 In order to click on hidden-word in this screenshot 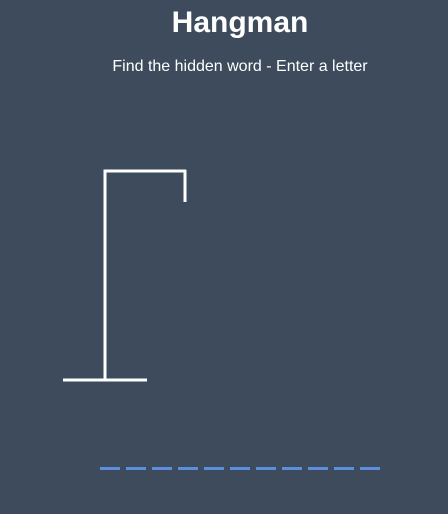, I will do `click(240, 468)`.